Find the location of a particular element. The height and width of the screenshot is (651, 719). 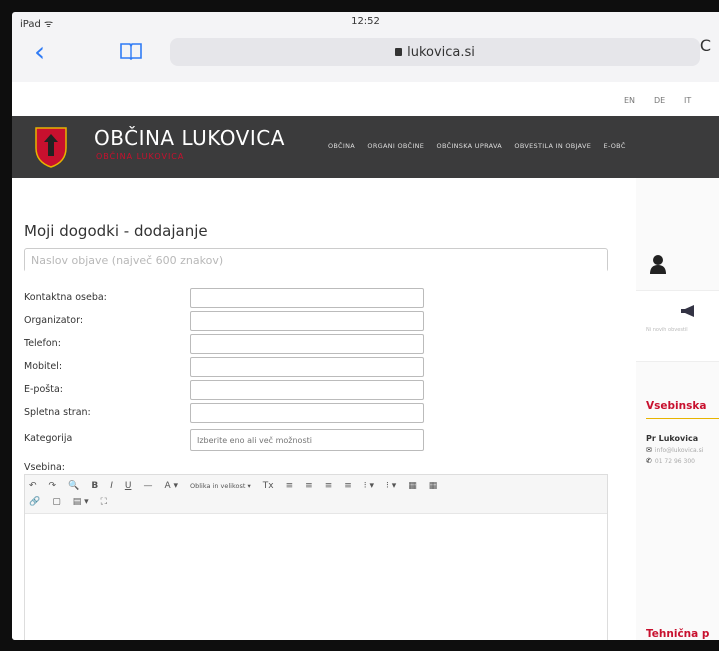

back-icon: ‹ is located at coordinates (39, 52).